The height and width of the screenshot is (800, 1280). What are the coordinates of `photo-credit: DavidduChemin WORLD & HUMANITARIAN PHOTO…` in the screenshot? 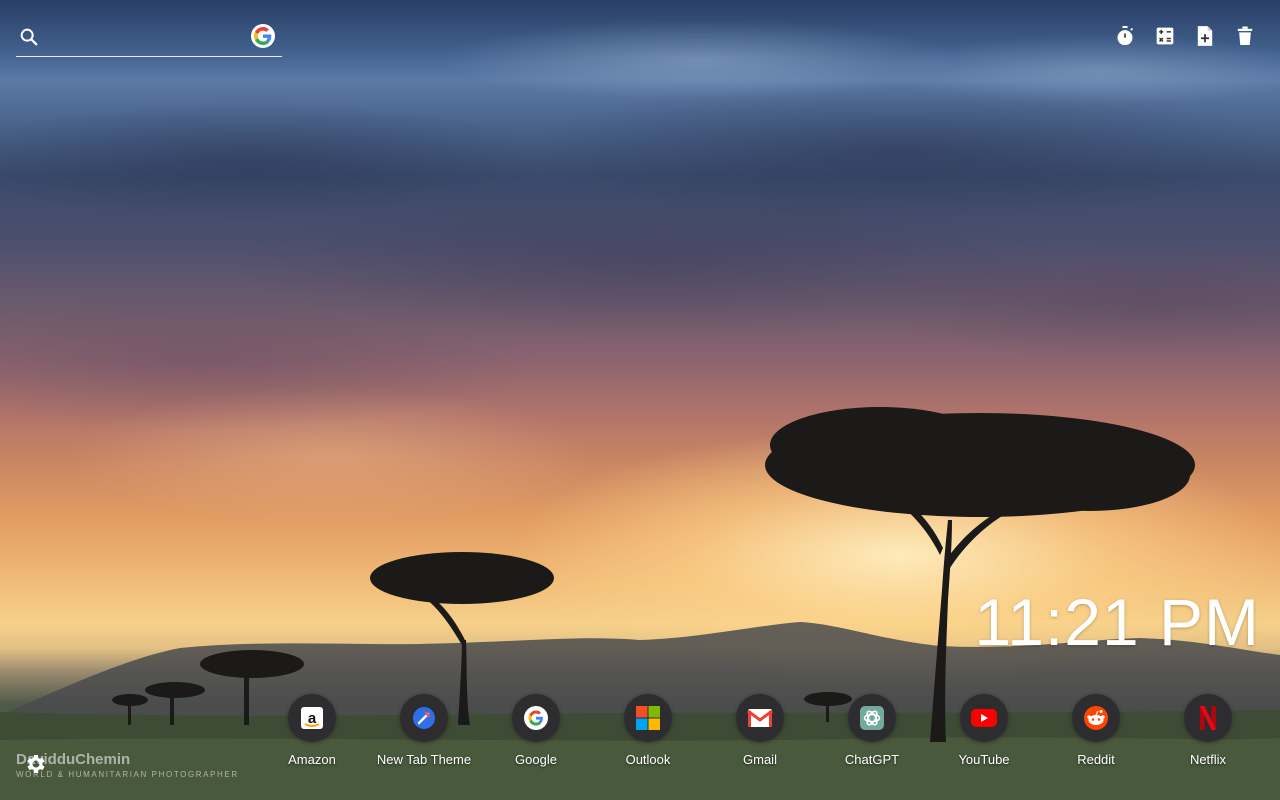 It's located at (127, 765).